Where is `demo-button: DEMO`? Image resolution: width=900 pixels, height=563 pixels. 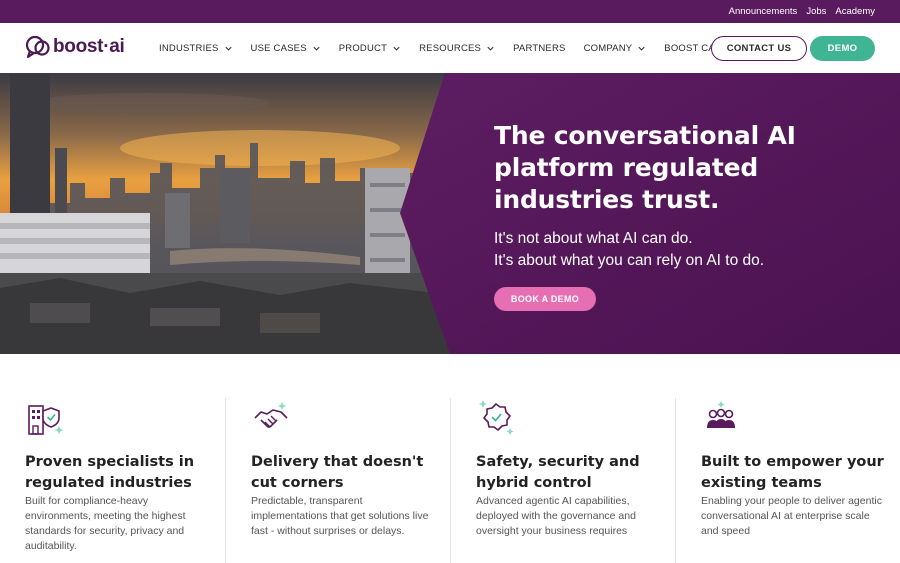 demo-button: DEMO is located at coordinates (842, 48).